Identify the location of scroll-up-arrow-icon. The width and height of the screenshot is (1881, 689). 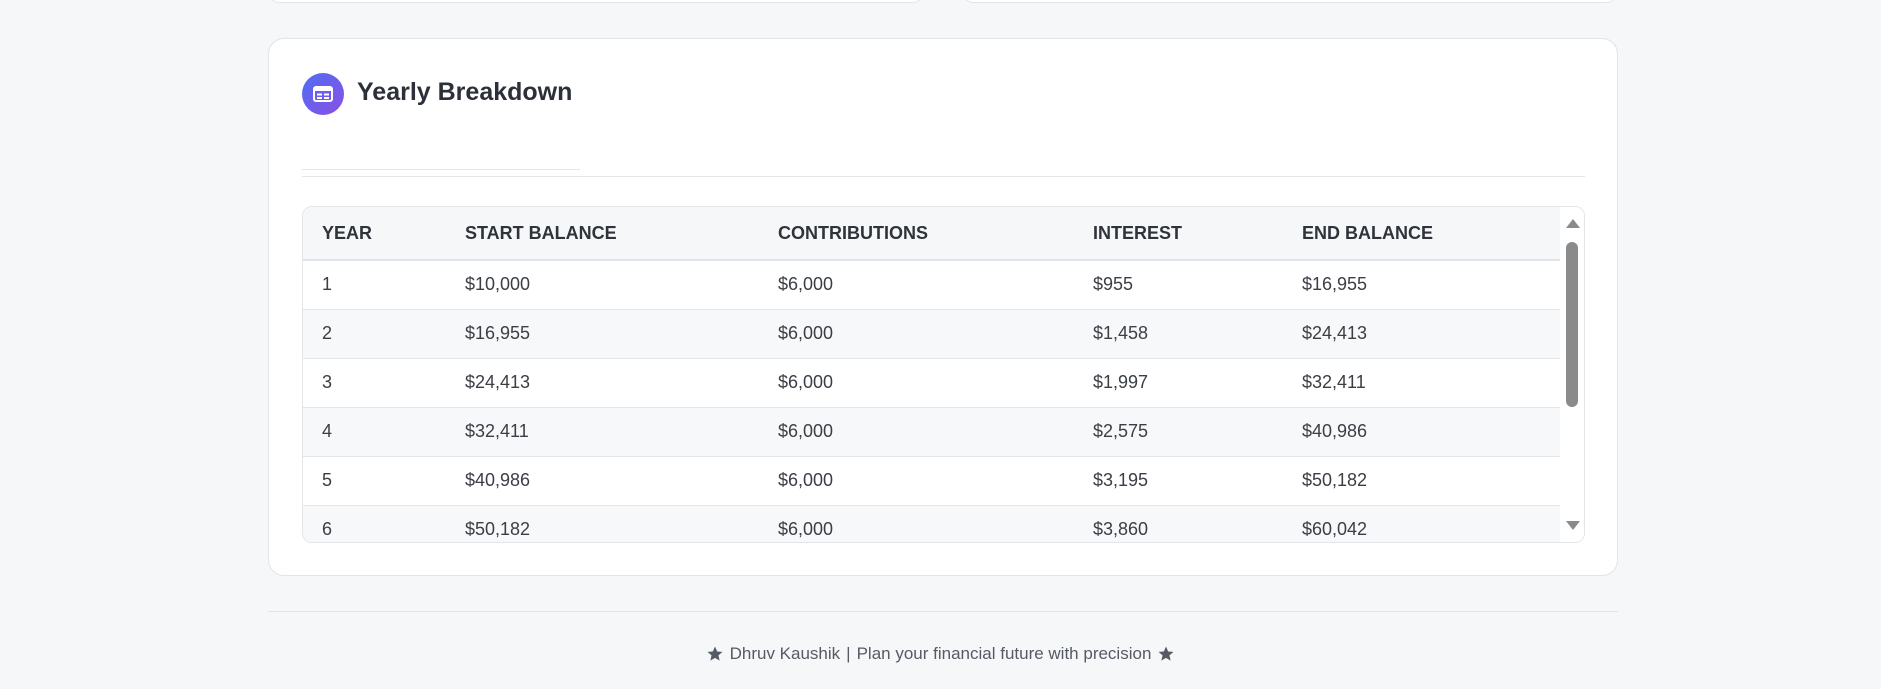
(1573, 223).